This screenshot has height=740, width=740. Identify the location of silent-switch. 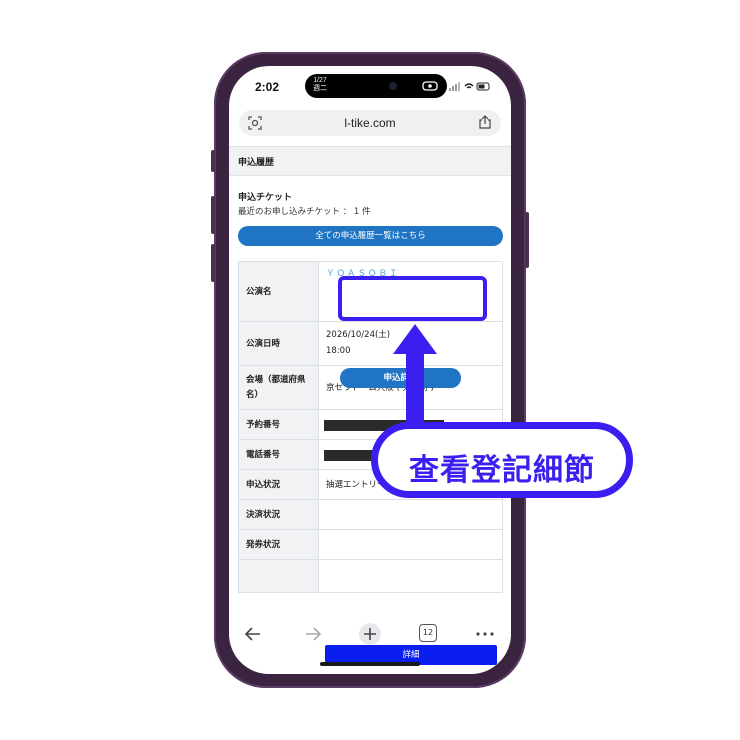
(213, 161).